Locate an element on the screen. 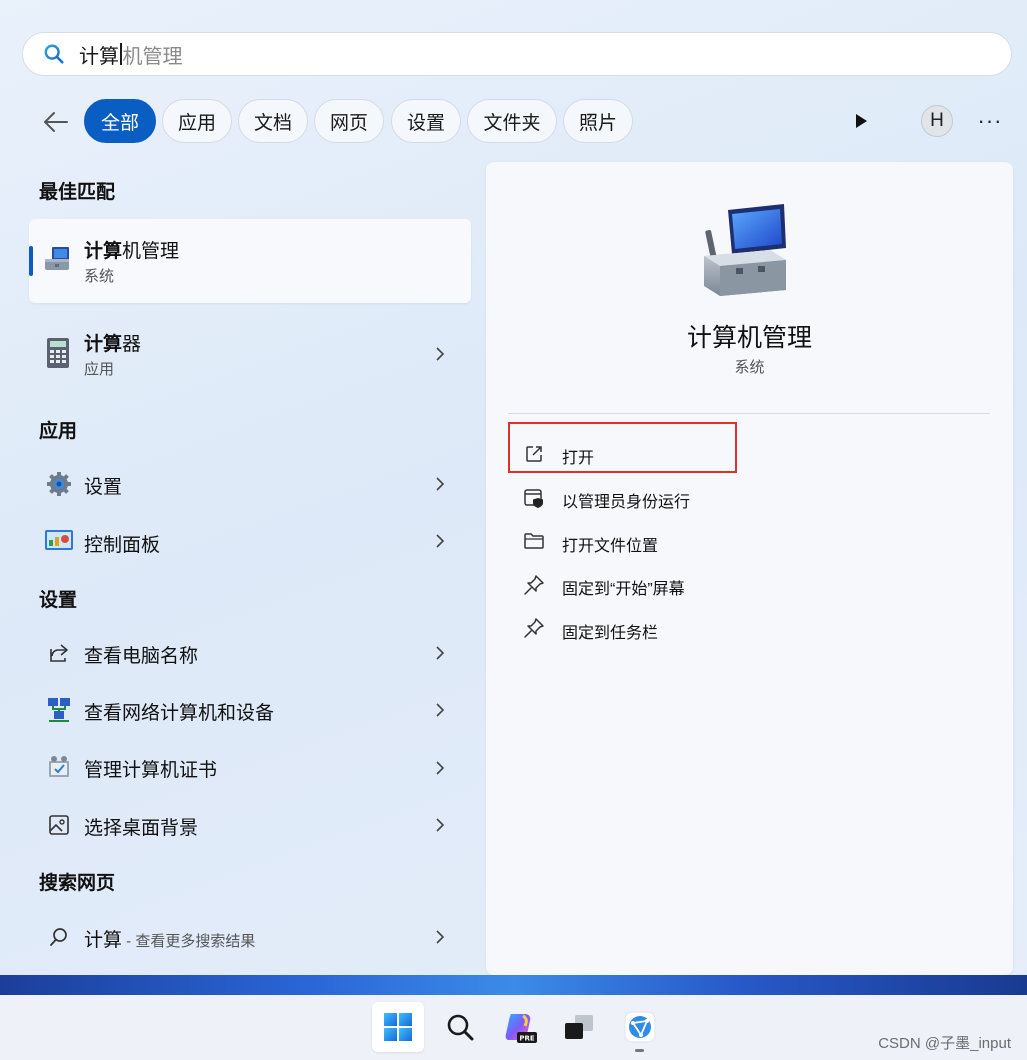 This screenshot has width=1027, height=1060. more-filters-button is located at coordinates (861, 121).